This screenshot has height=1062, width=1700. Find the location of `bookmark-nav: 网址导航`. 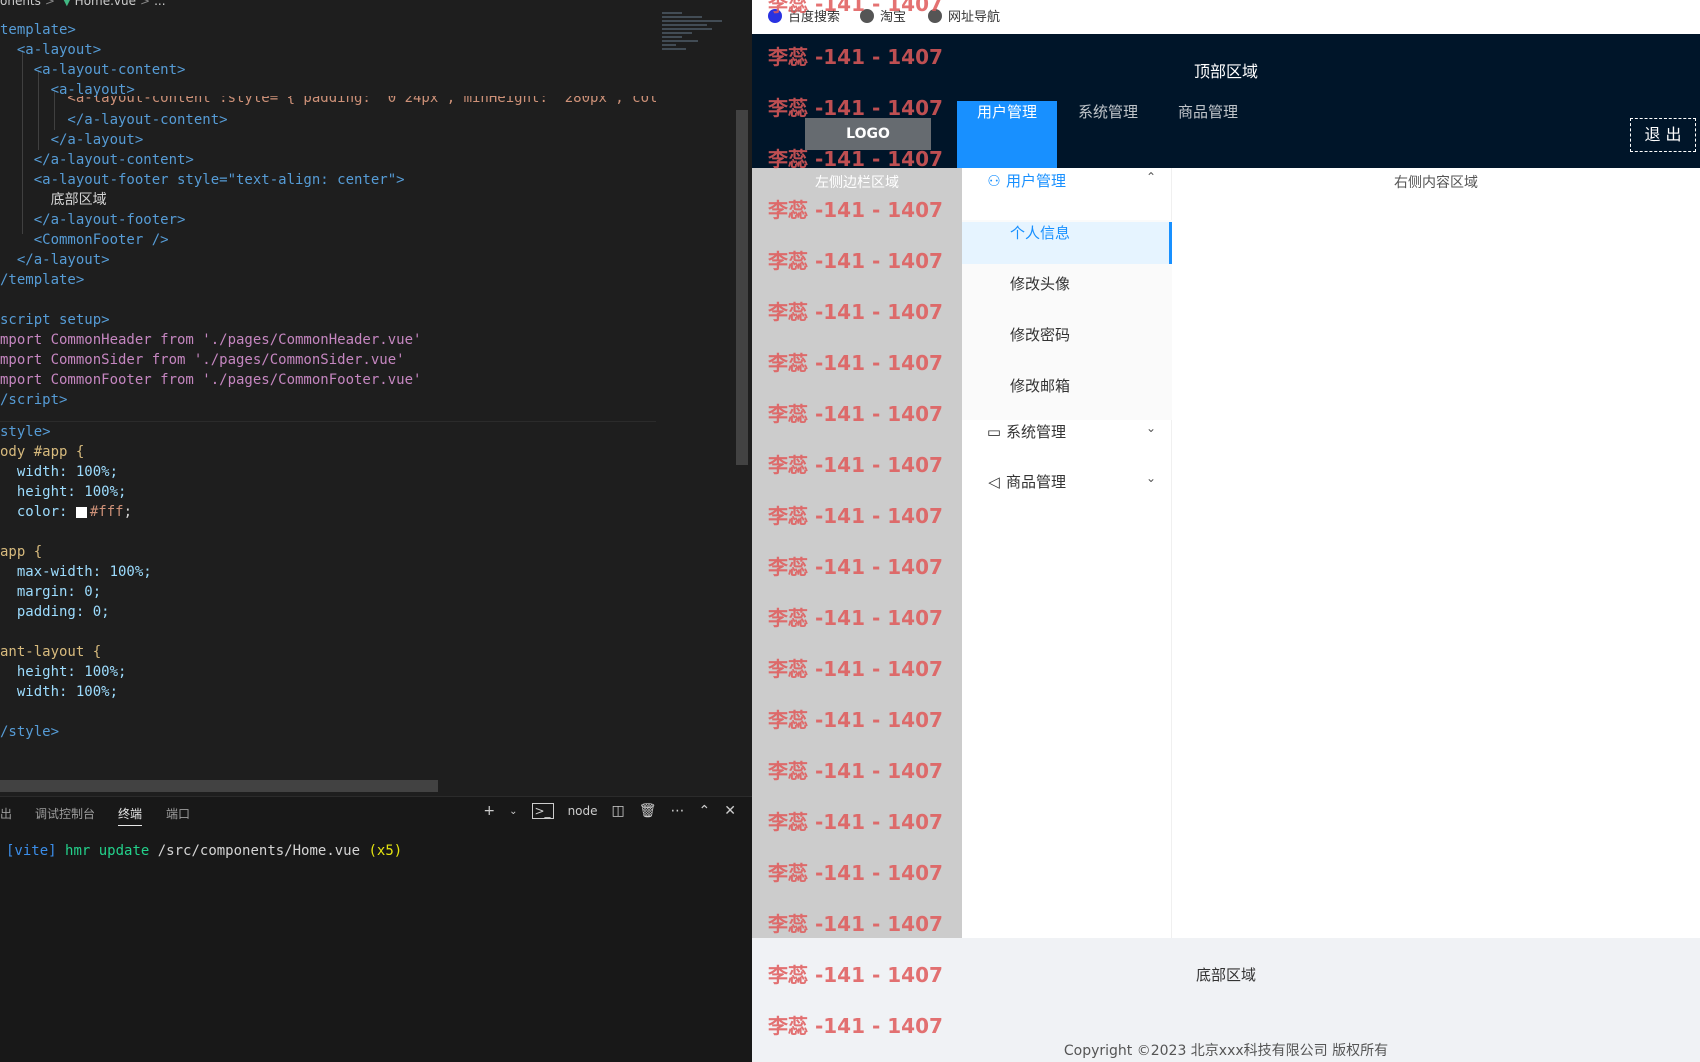

bookmark-nav: 网址导航 is located at coordinates (964, 15).